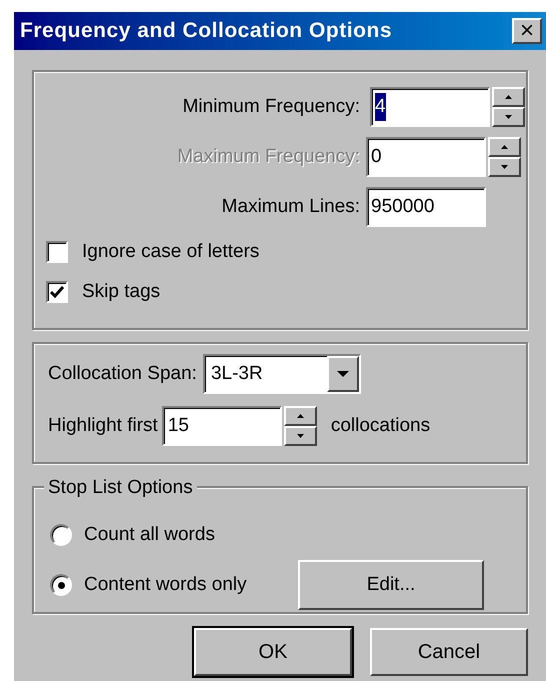 The width and height of the screenshot is (546, 681). I want to click on window-title: Frequency and Collocation Options, so click(206, 31).